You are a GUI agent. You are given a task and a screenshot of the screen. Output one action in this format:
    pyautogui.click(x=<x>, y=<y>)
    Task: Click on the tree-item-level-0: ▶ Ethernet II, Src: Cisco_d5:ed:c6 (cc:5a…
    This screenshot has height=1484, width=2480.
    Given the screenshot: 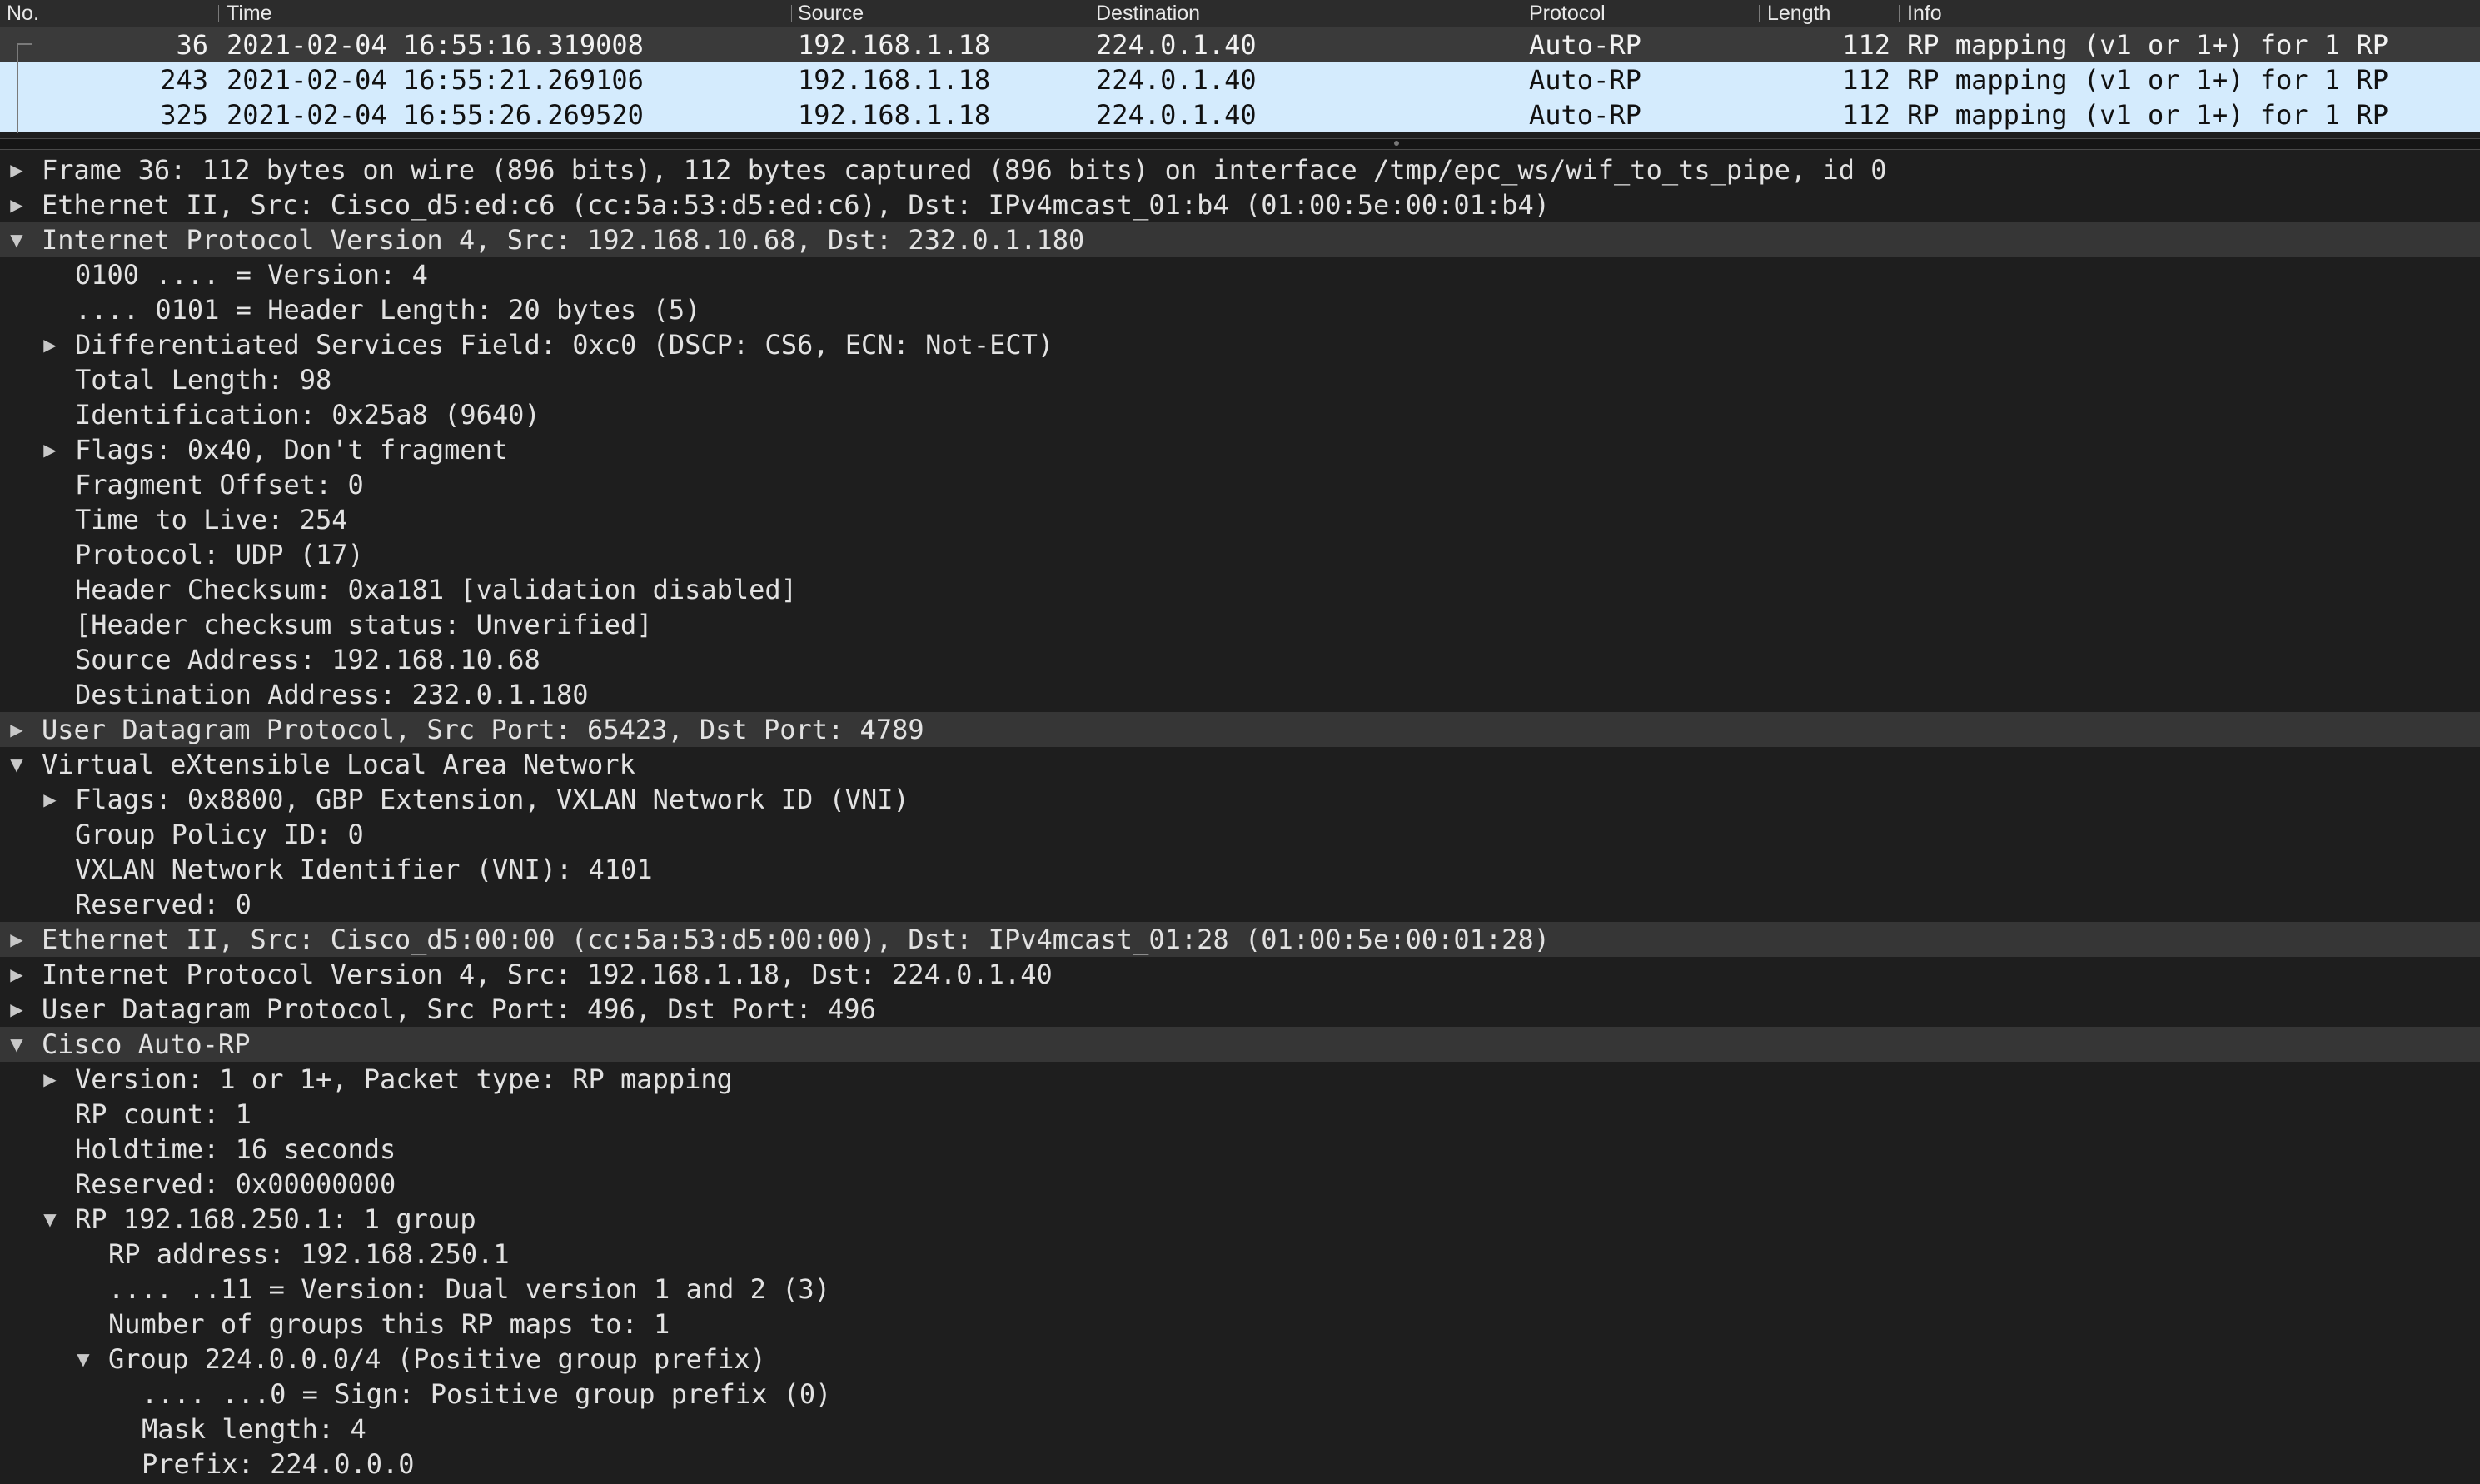 What is the action you would take?
    pyautogui.click(x=1240, y=204)
    